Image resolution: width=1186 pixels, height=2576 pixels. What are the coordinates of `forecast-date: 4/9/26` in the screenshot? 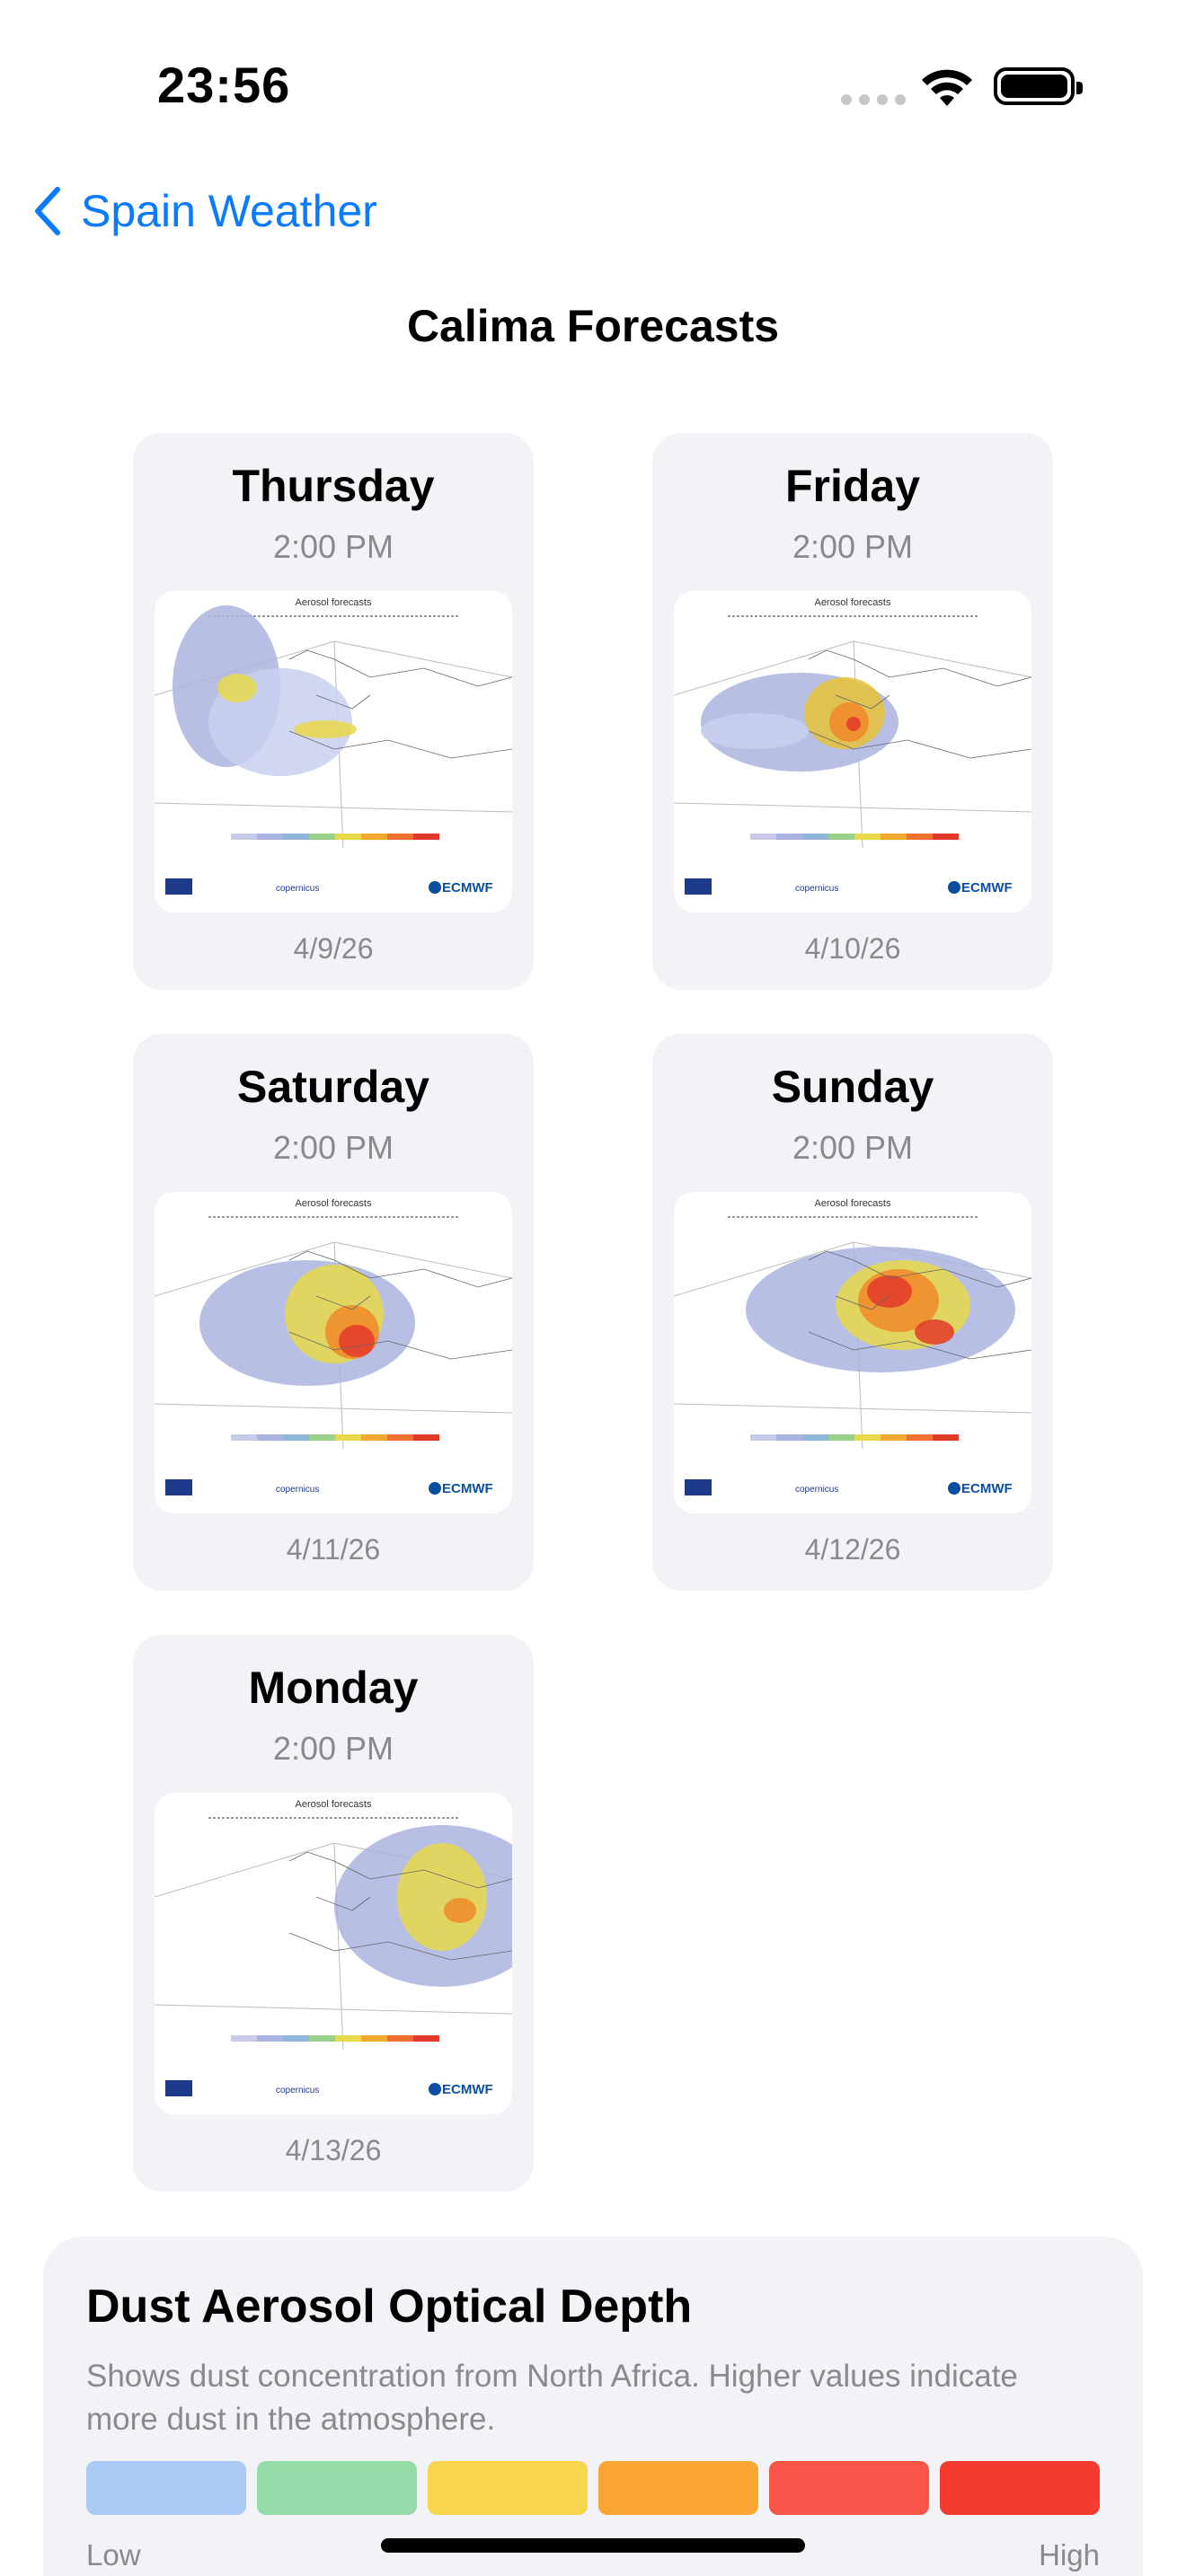 It's located at (333, 948).